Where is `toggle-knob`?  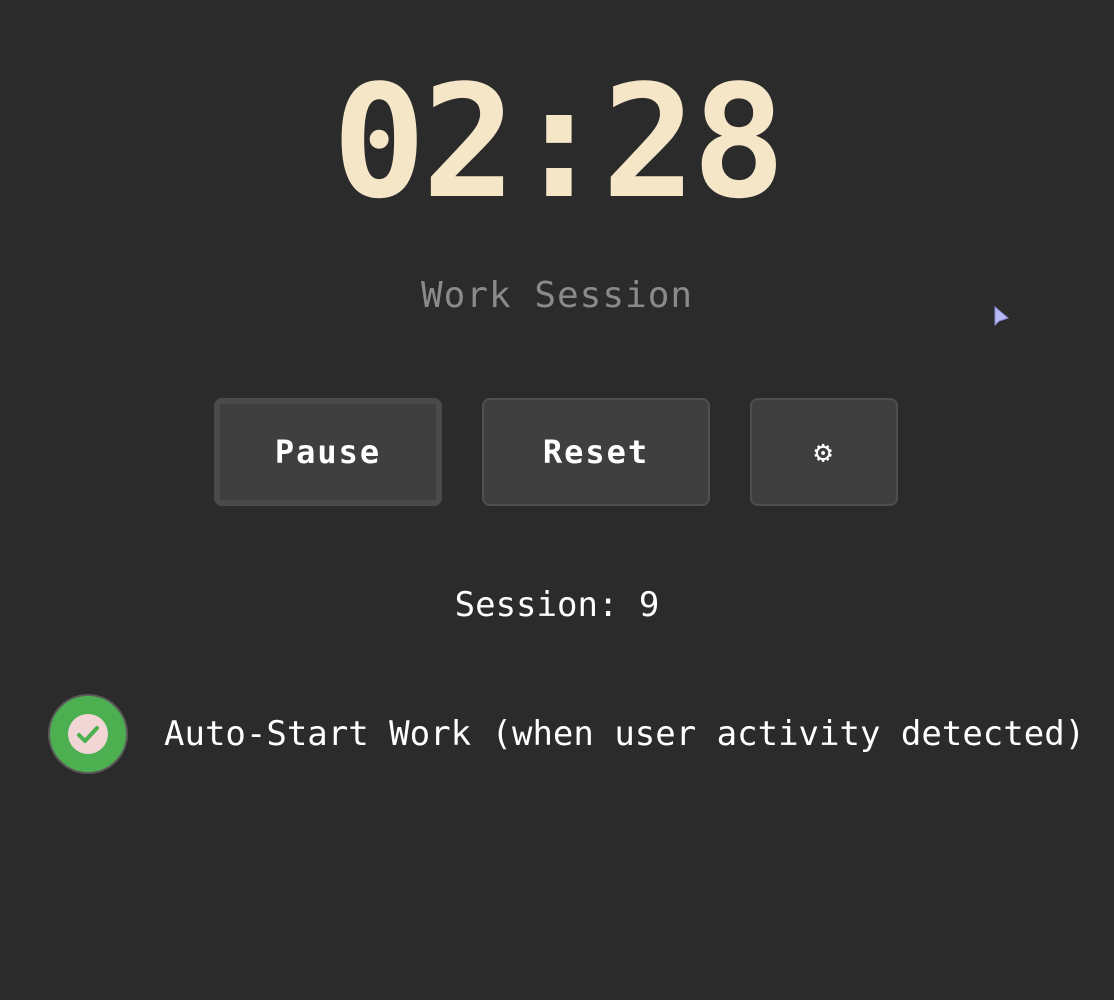 toggle-knob is located at coordinates (88, 734).